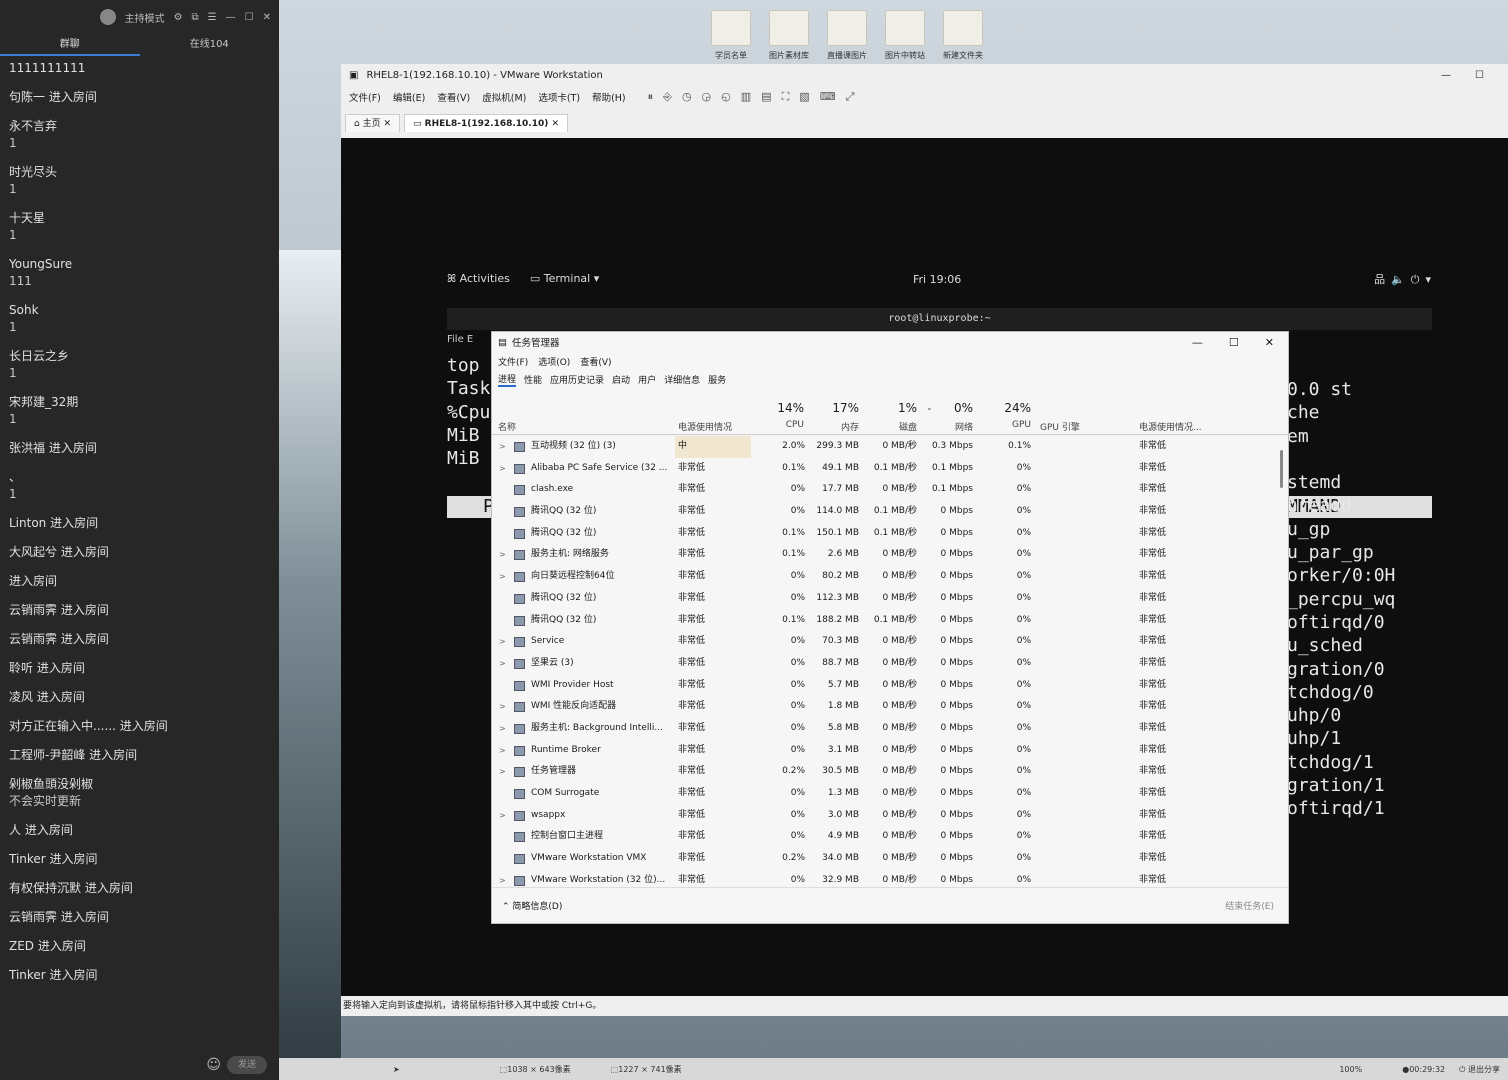 The width and height of the screenshot is (1508, 1080). Describe the element at coordinates (609, 97) in the screenshot. I see `vmware-menu-item: 帮助(H)` at that location.